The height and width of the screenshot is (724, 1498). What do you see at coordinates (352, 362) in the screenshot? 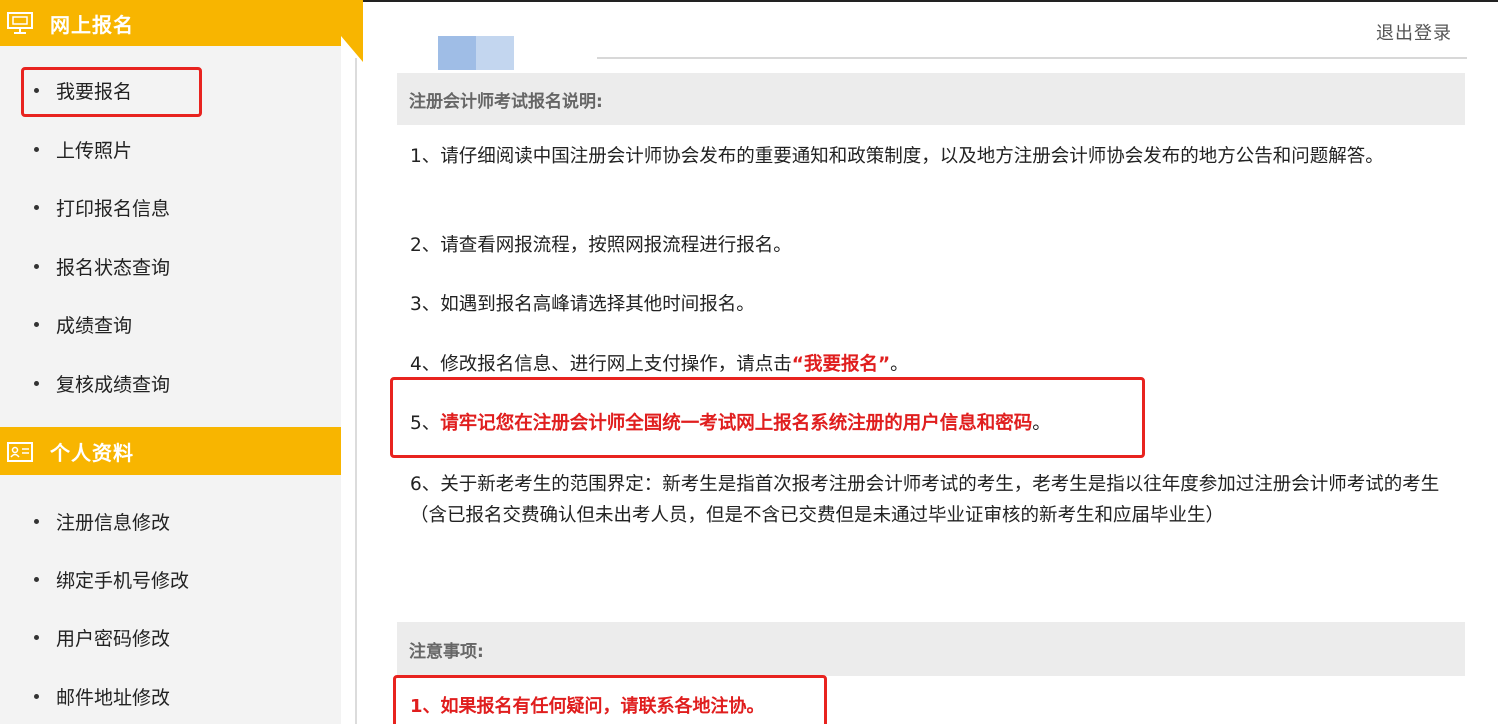
I see `sidebar-gap` at bounding box center [352, 362].